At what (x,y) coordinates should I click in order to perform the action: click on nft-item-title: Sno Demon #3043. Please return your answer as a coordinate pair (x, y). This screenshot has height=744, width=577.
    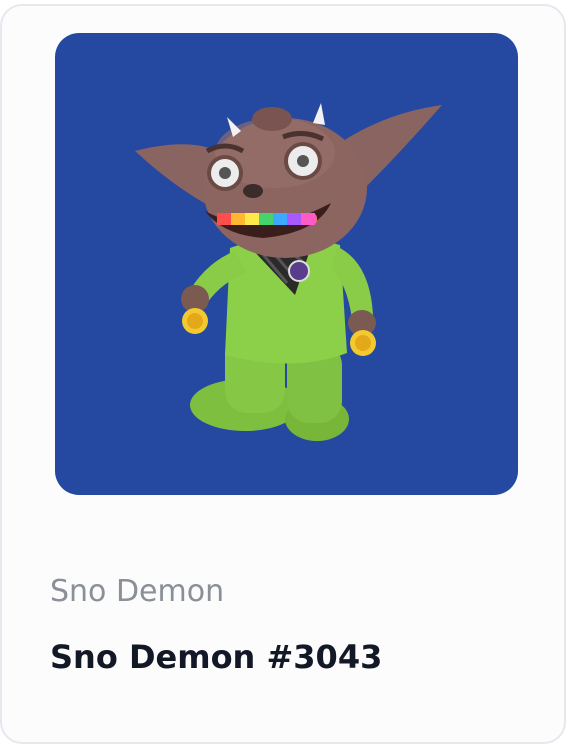
    Looking at the image, I should click on (216, 657).